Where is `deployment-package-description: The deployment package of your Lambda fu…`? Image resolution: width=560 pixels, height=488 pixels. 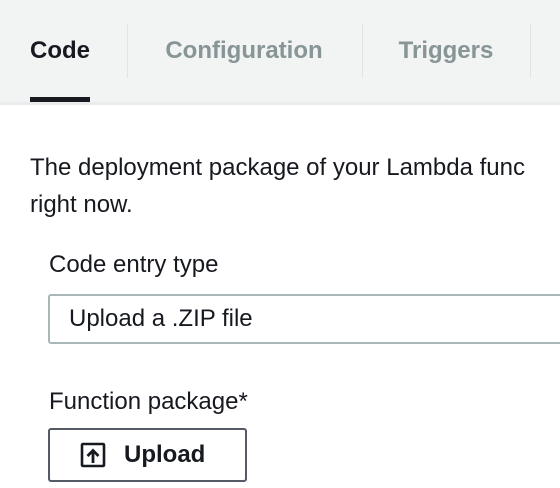
deployment-package-description: The deployment package of your Lambda fu… is located at coordinates (295, 186).